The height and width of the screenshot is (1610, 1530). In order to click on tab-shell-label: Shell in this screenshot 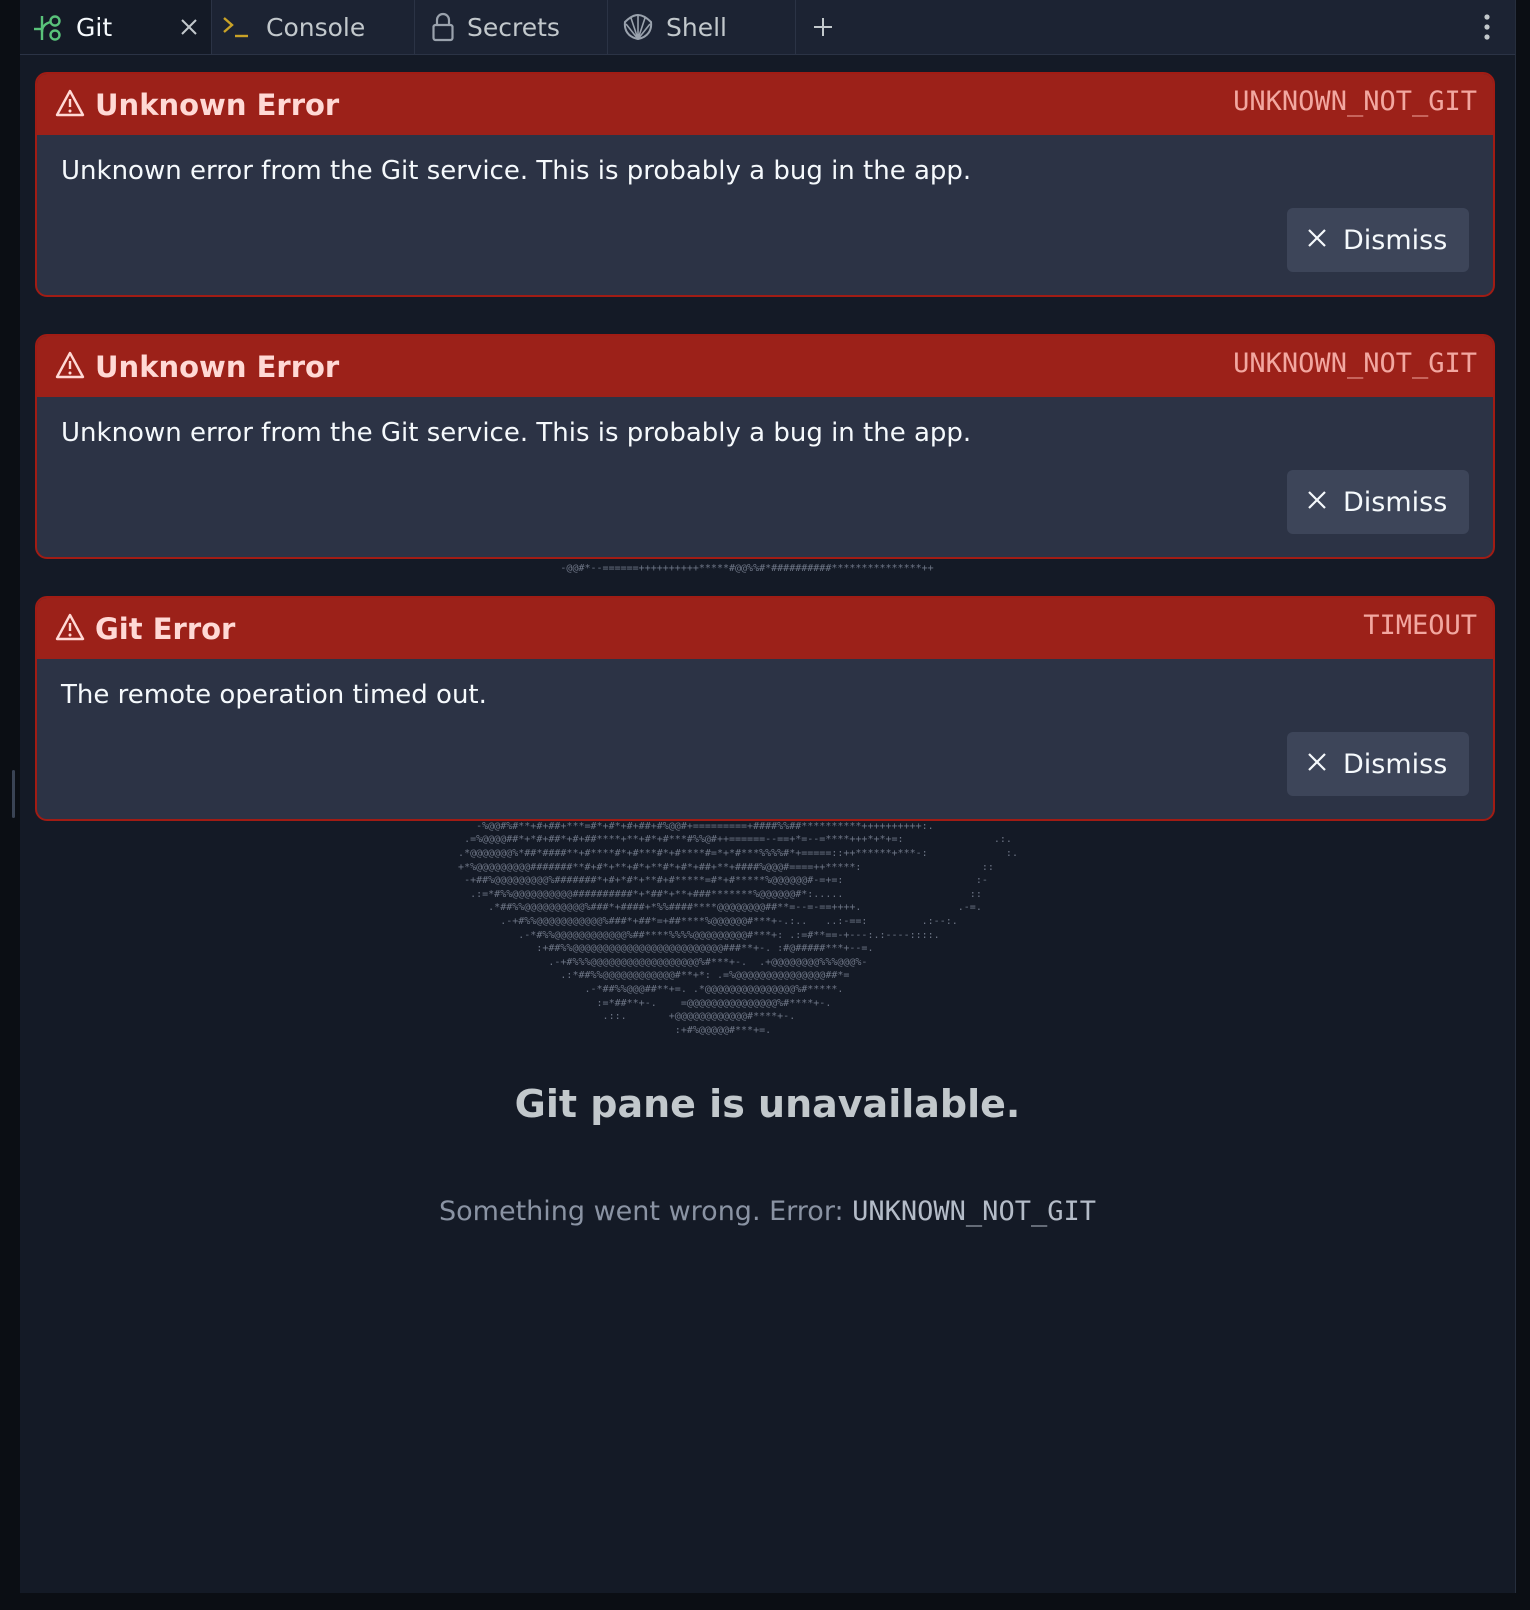, I will do `click(696, 27)`.